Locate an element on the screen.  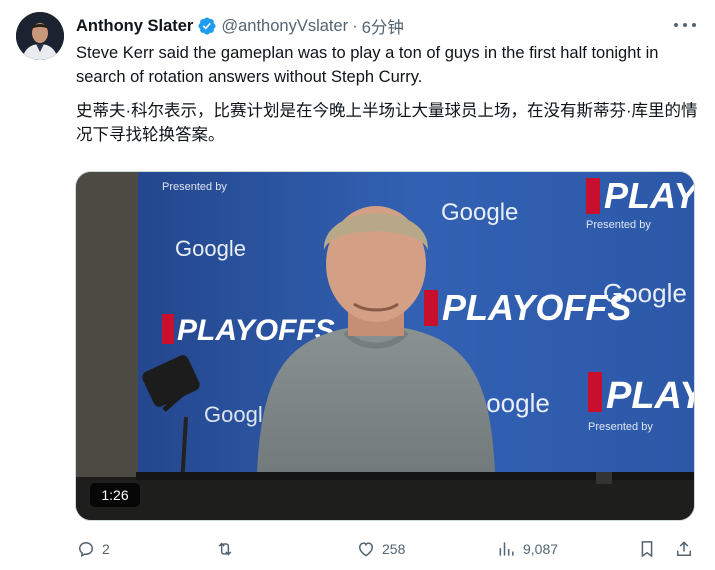
like-count: 258 is located at coordinates (394, 549).